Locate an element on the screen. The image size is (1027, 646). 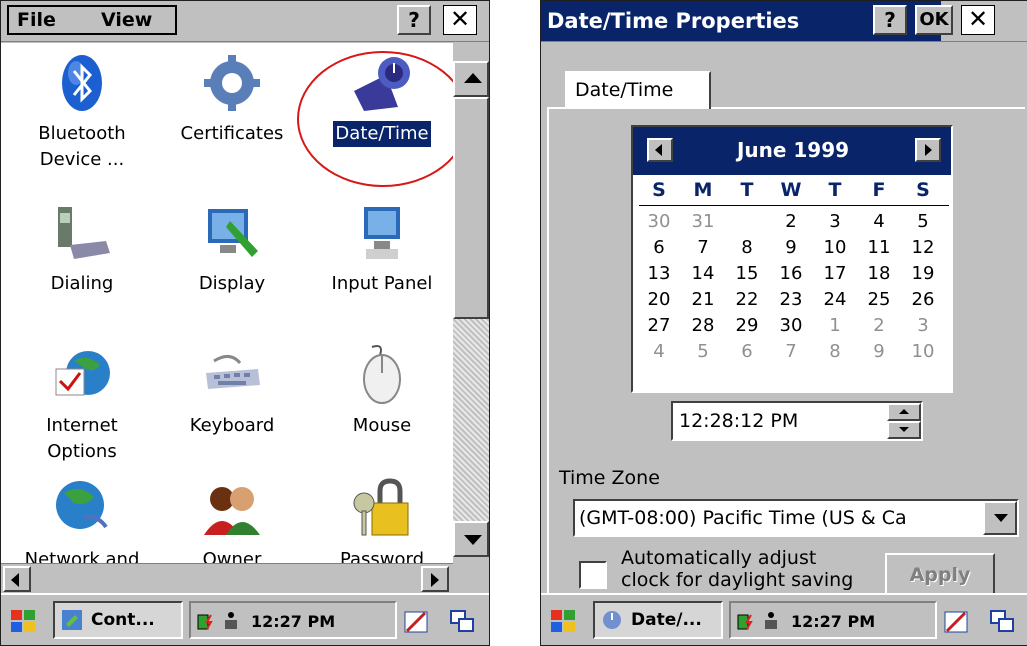
calendar-month: June 1999 is located at coordinates (793, 150).